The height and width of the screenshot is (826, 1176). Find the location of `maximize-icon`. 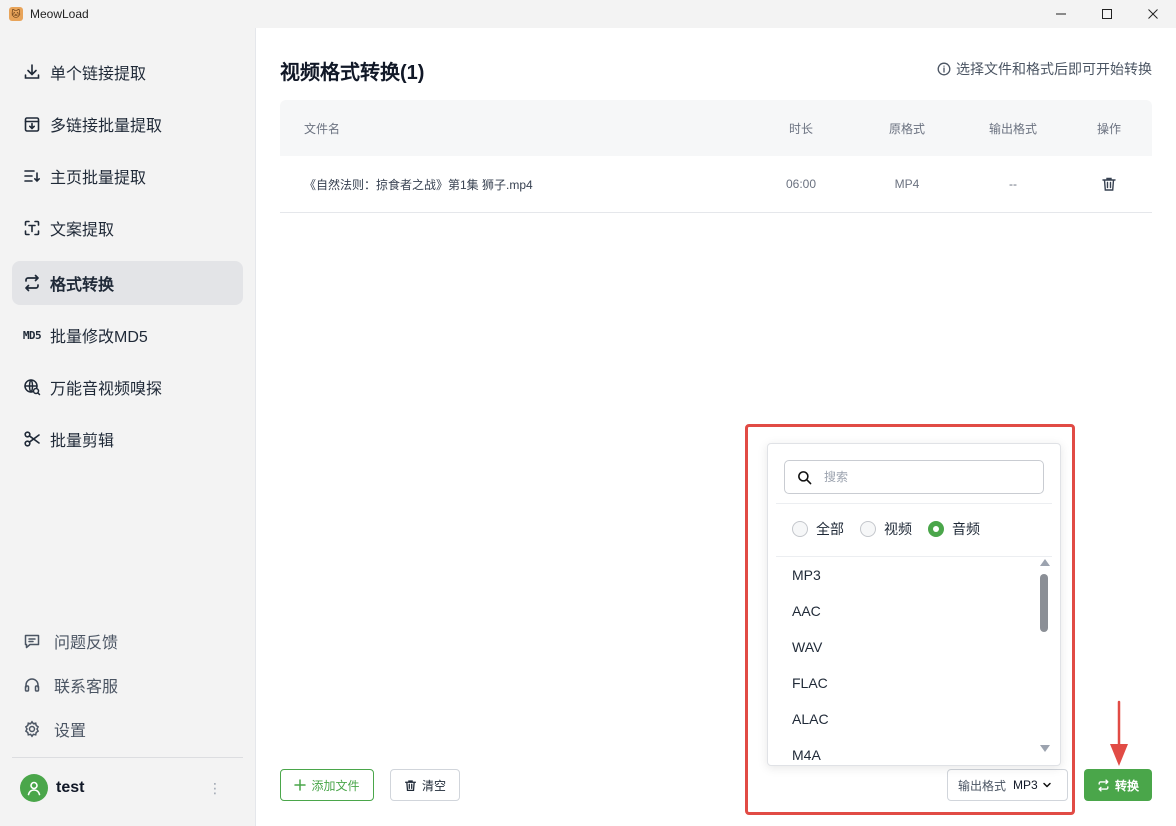

maximize-icon is located at coordinates (1107, 14).